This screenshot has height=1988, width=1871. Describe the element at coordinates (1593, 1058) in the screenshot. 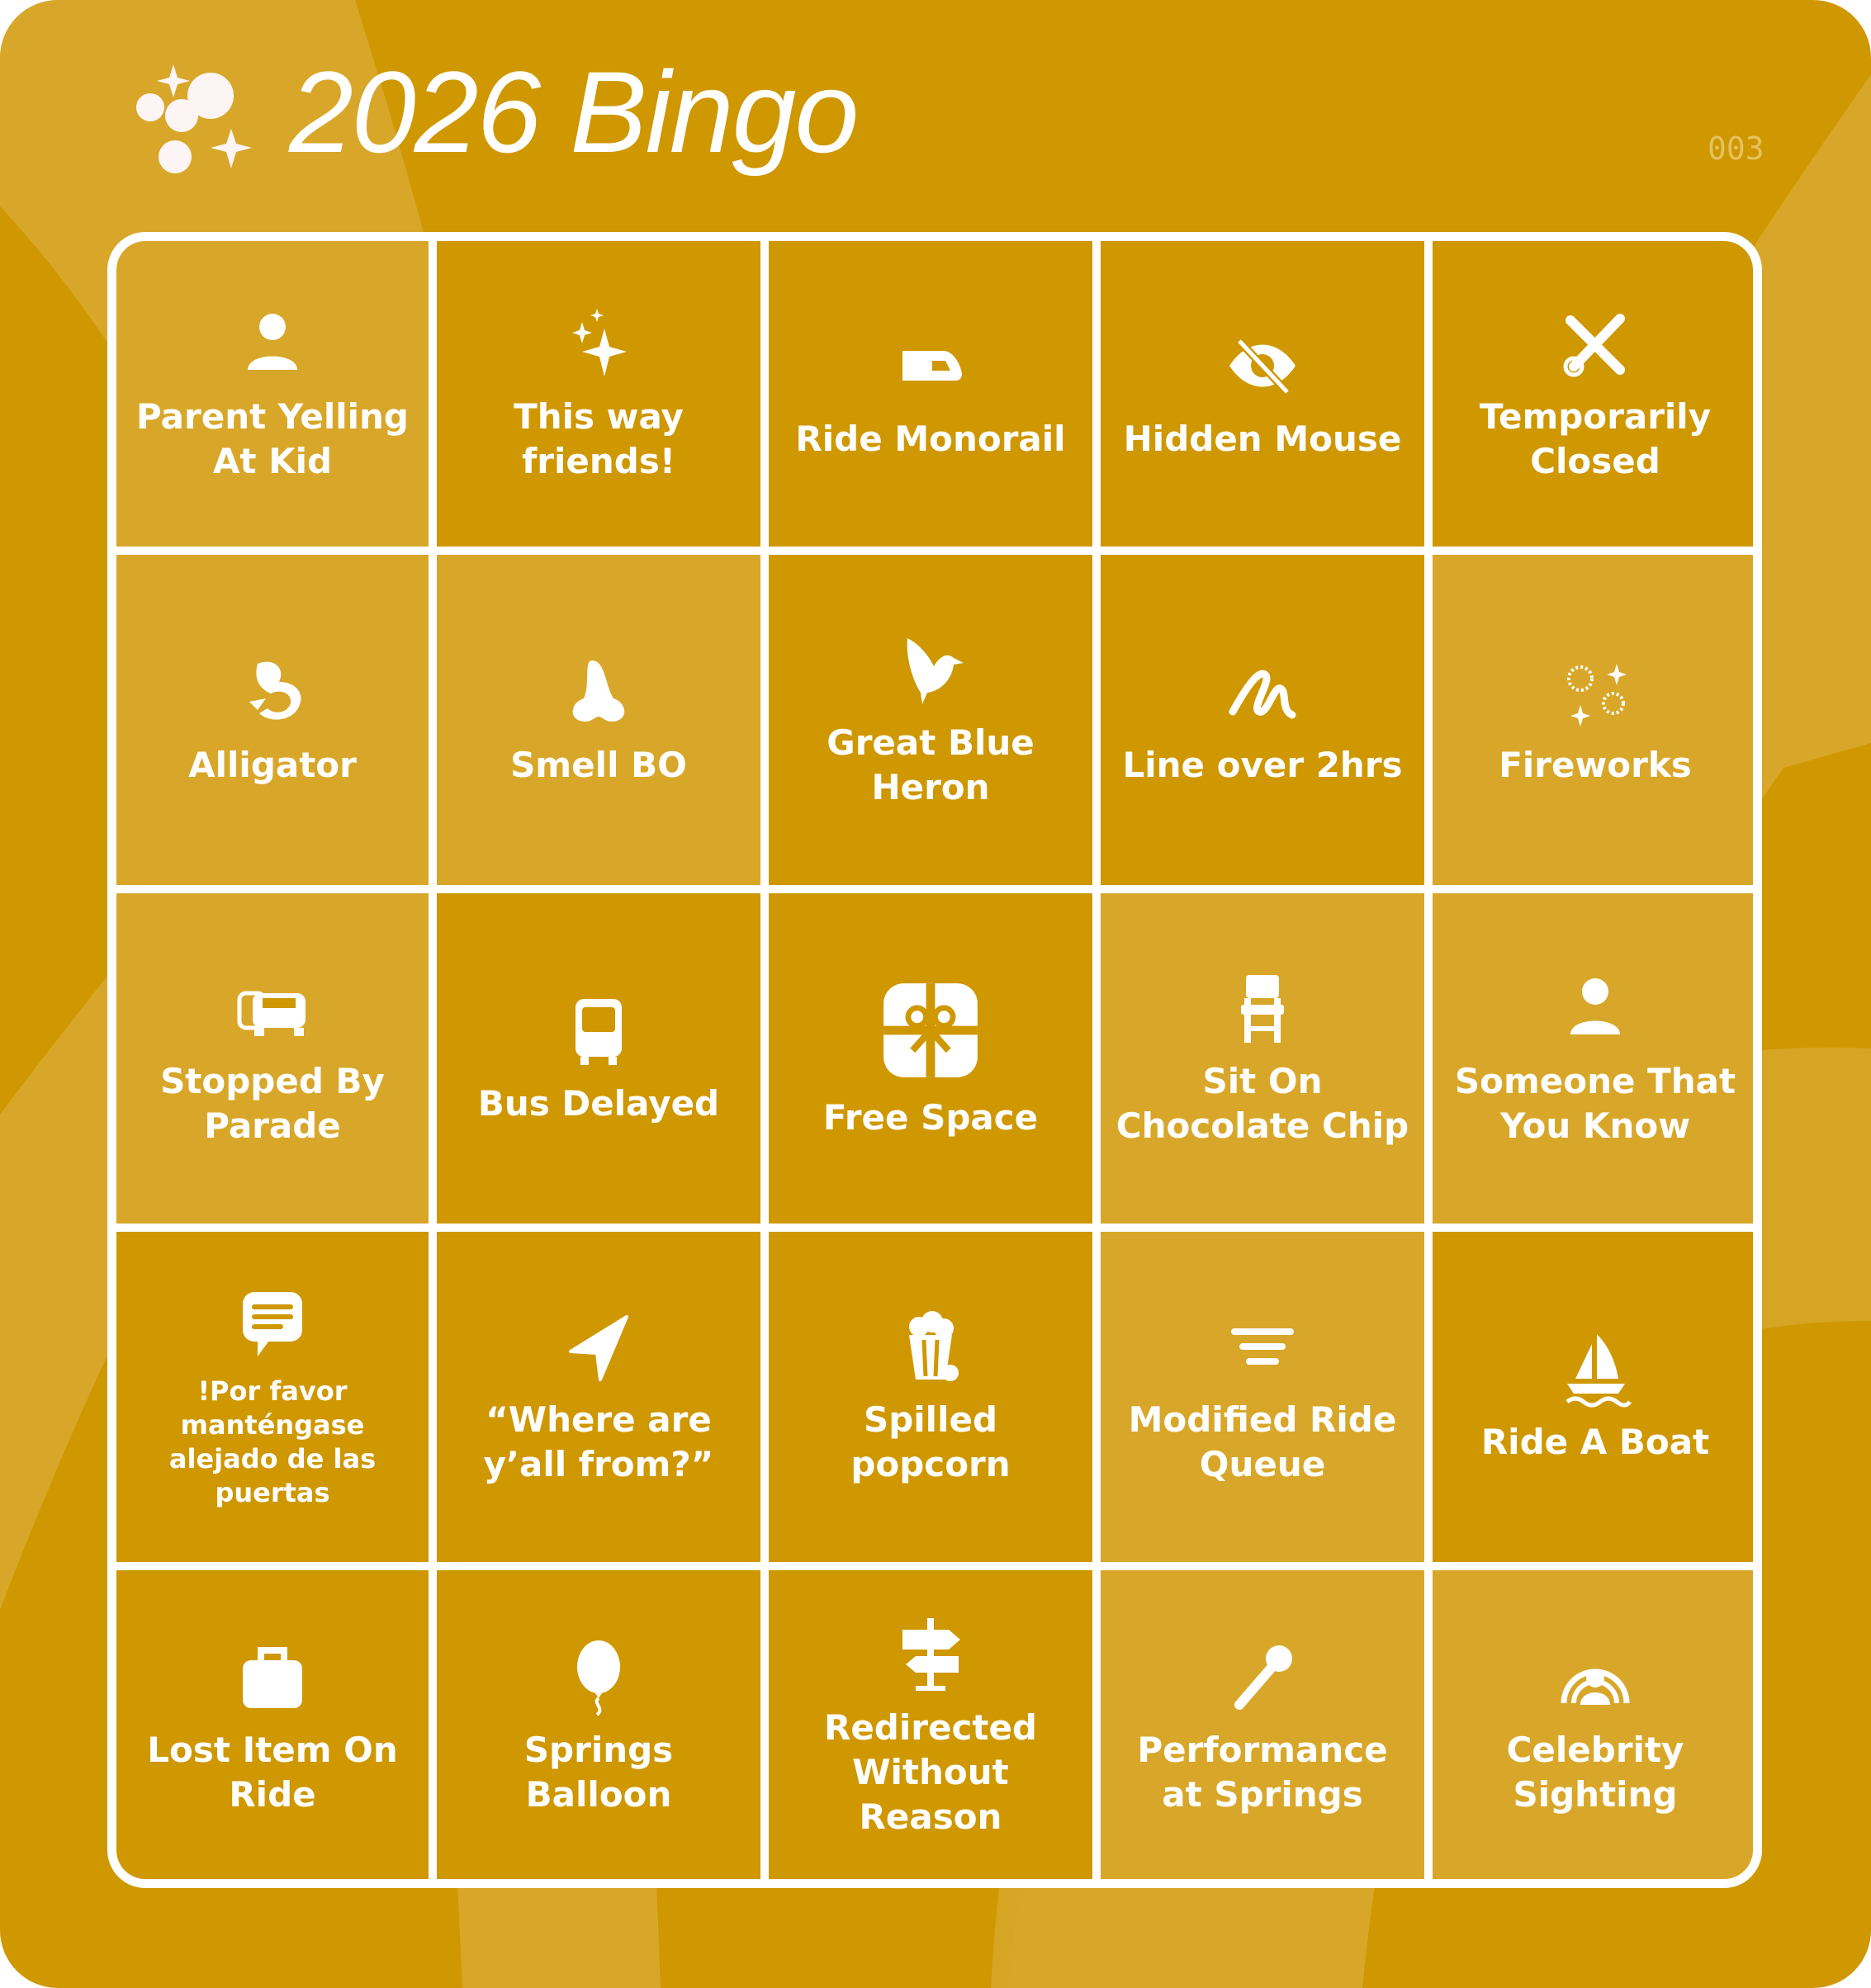

I see `bingo-cell: Someone That You Know` at that location.